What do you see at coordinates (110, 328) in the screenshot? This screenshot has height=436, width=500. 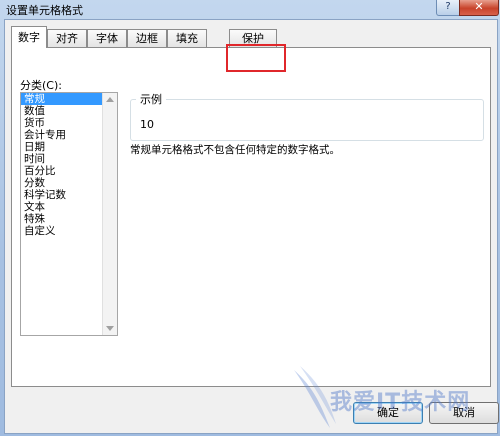 I see `scroll-down-icon` at bounding box center [110, 328].